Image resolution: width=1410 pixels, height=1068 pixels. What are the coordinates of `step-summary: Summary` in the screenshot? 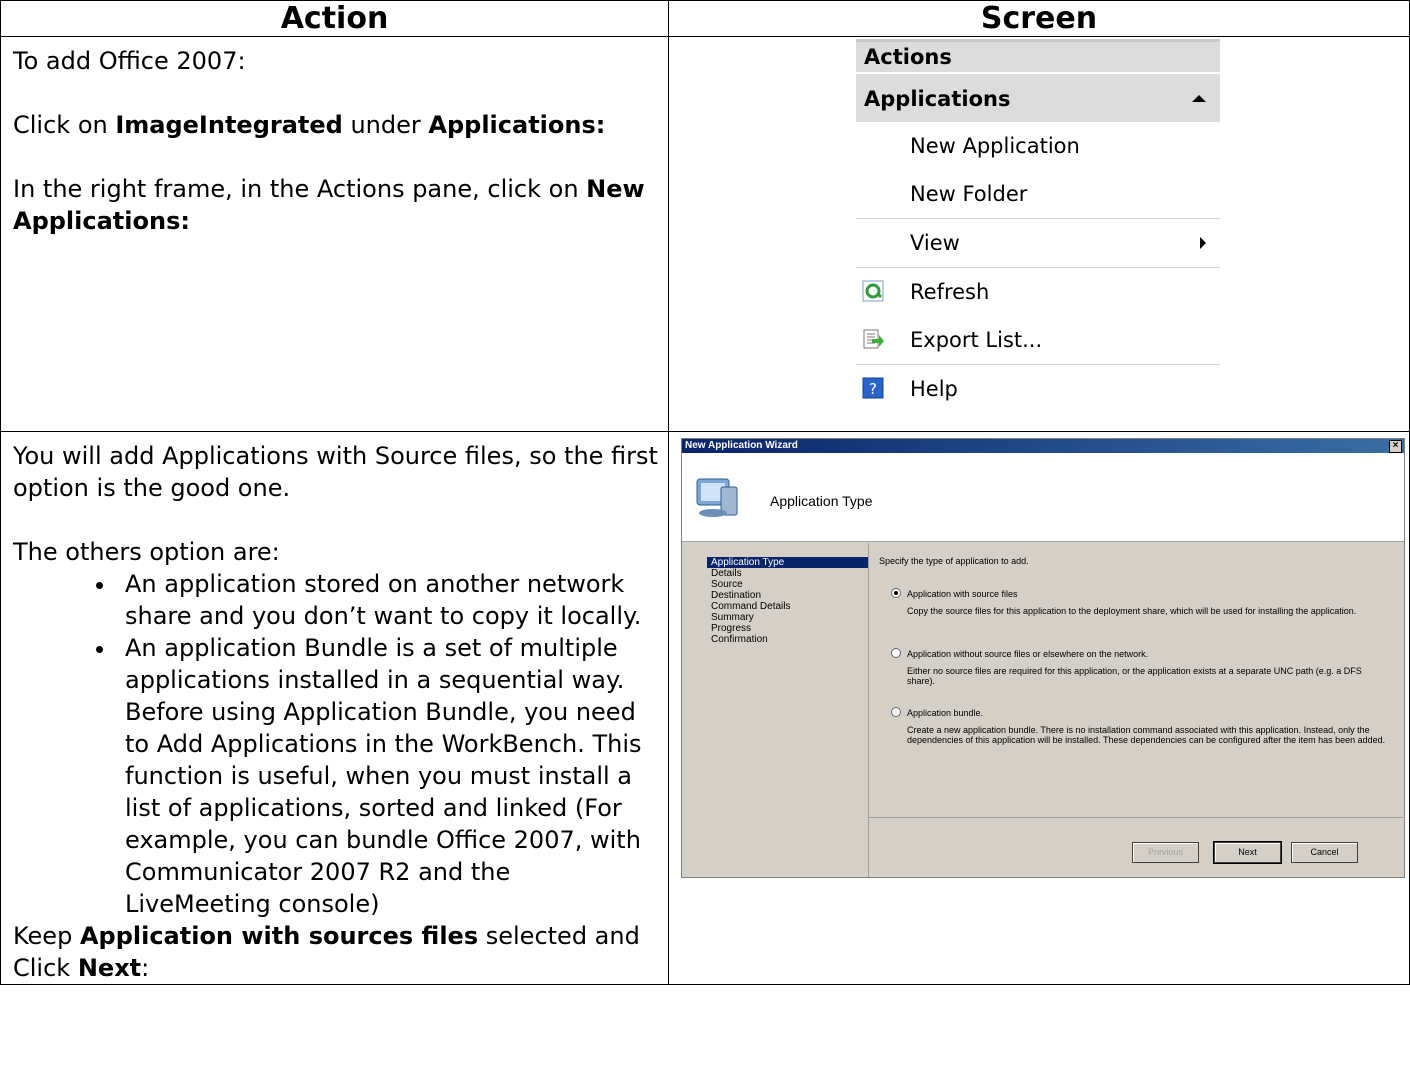 It's located at (732, 617).